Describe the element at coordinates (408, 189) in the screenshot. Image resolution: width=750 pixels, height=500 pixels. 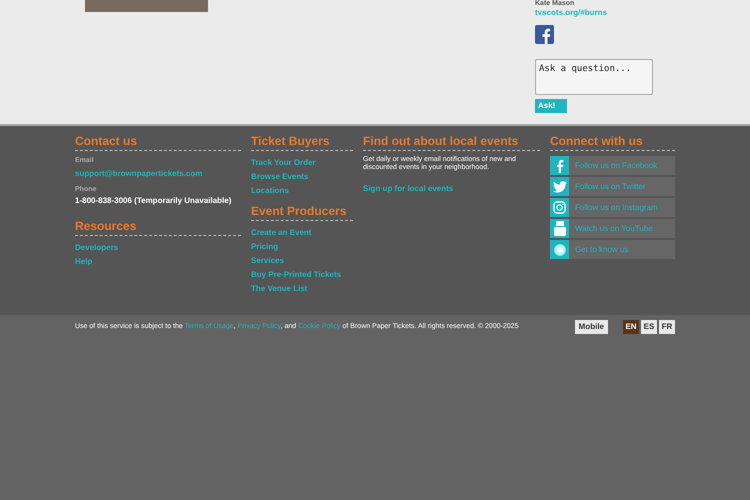
I see `footer-link: Sign up for local events` at that location.